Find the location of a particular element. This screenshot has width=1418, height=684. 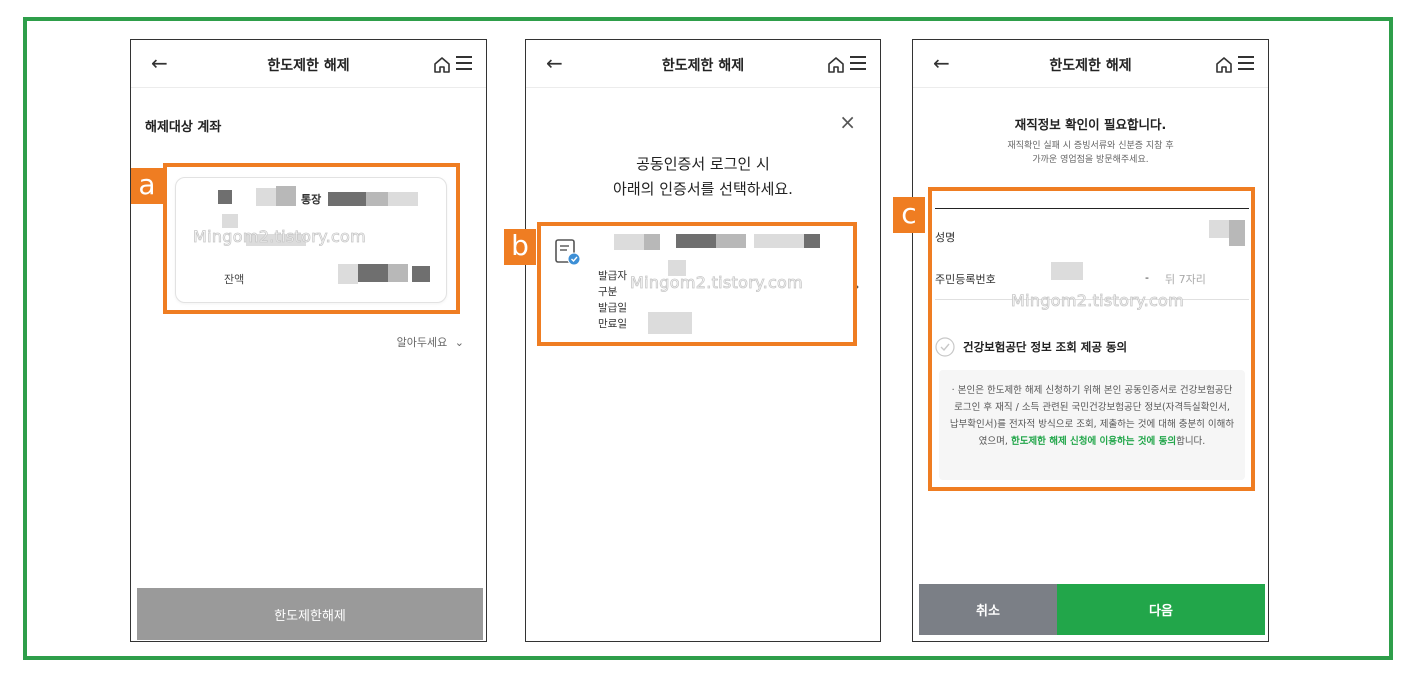

prompt-text: 공동인증서 로그인 시 아래의 인증서를 선택하세요. is located at coordinates (703, 177).